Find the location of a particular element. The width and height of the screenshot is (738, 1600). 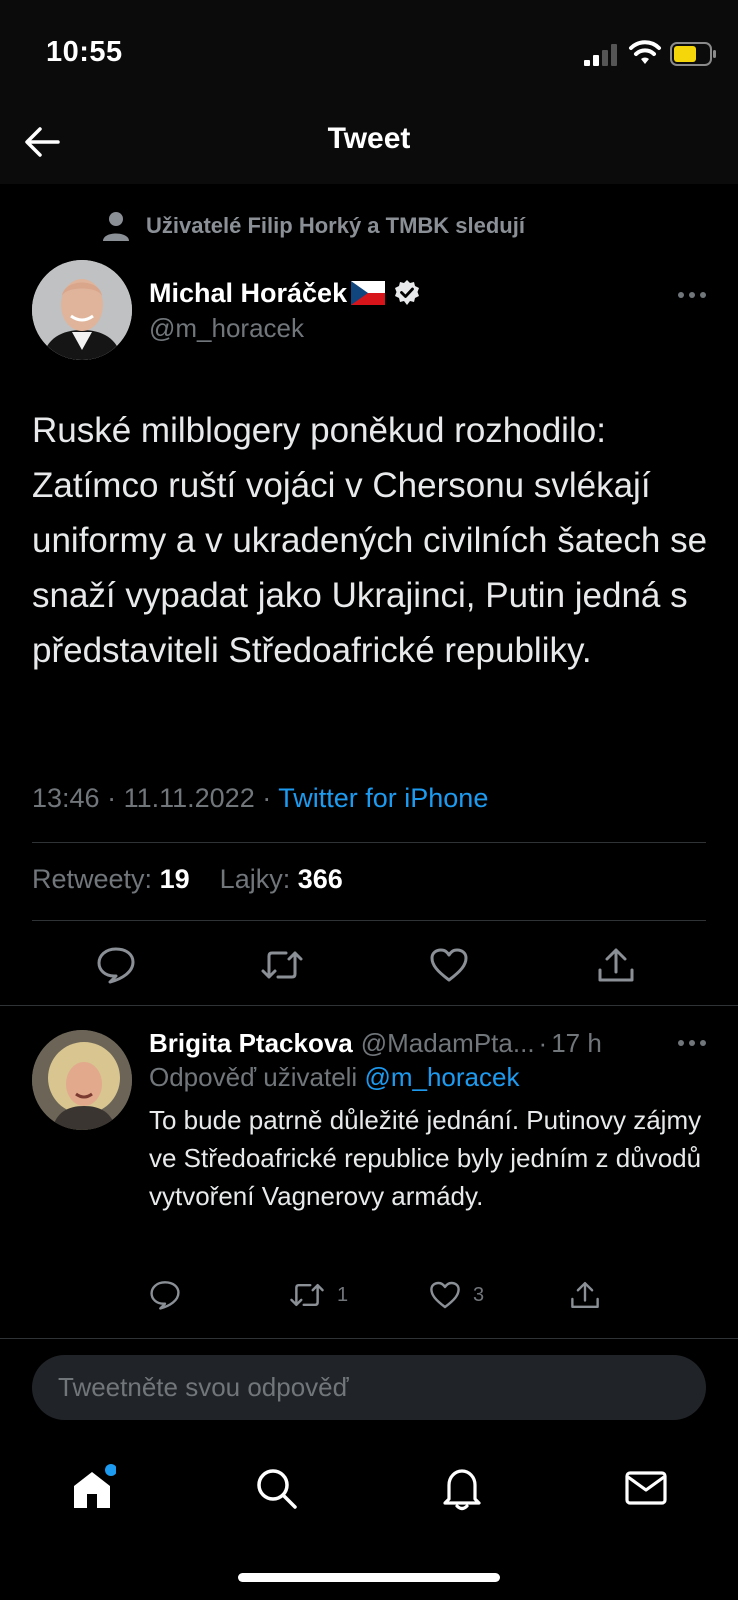

retweets-count: 19 is located at coordinates (175, 879).